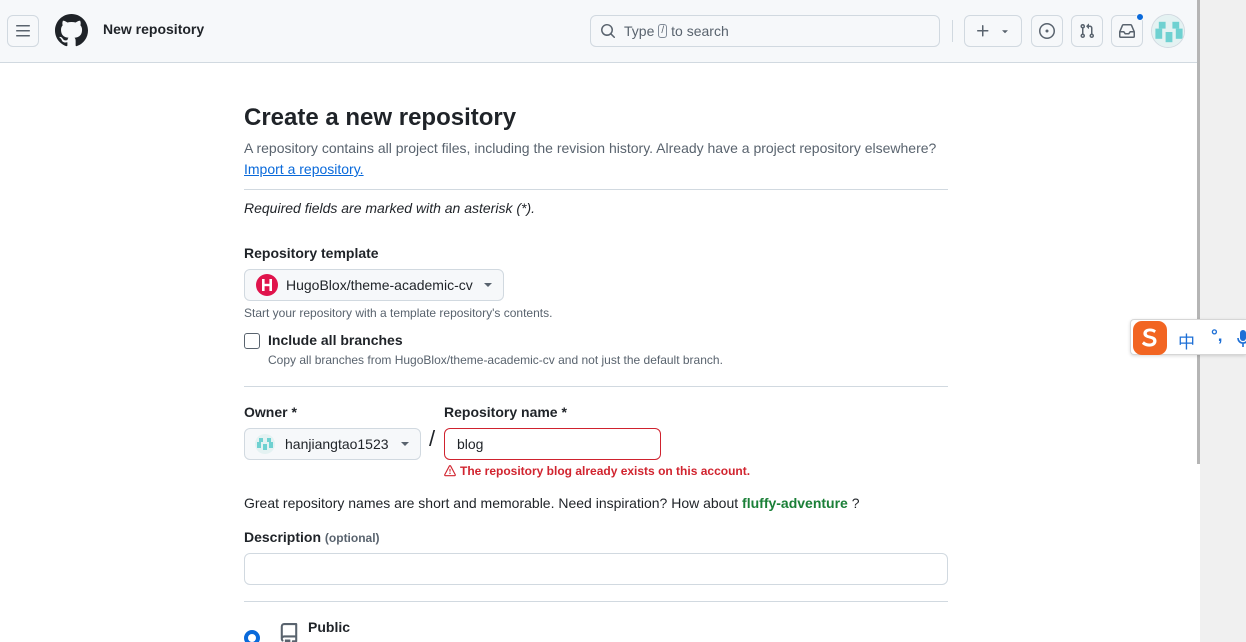 The height and width of the screenshot is (642, 1246). What do you see at coordinates (265, 444) in the screenshot?
I see `owner-avatar-icon` at bounding box center [265, 444].